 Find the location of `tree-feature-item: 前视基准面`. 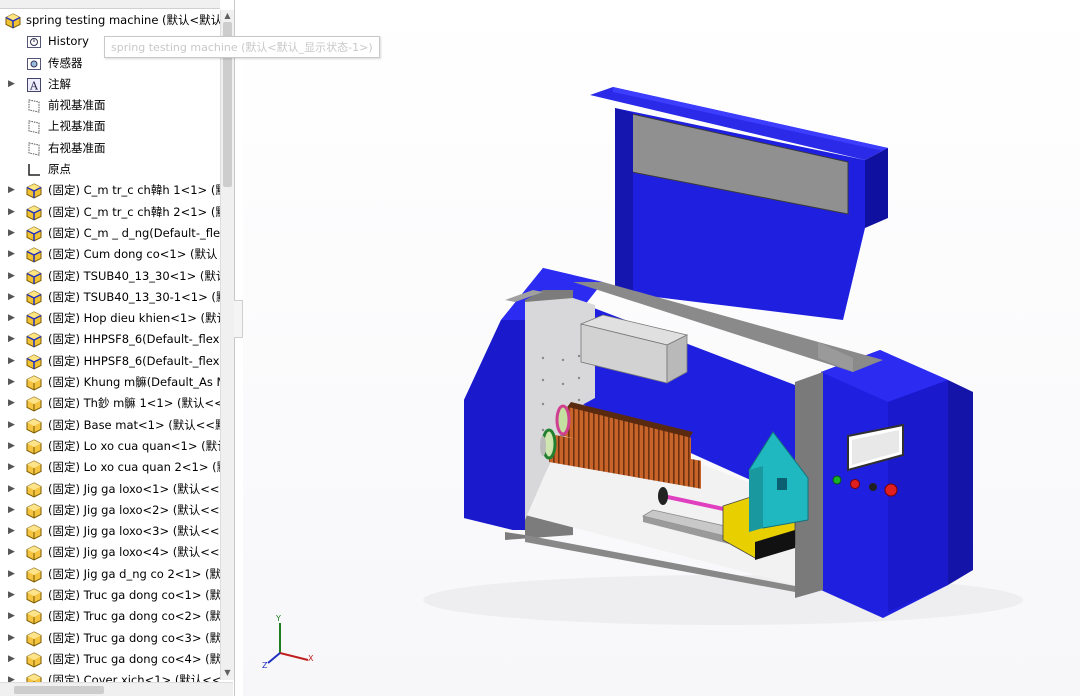

tree-feature-item: 前视基准面 is located at coordinates (110, 105).